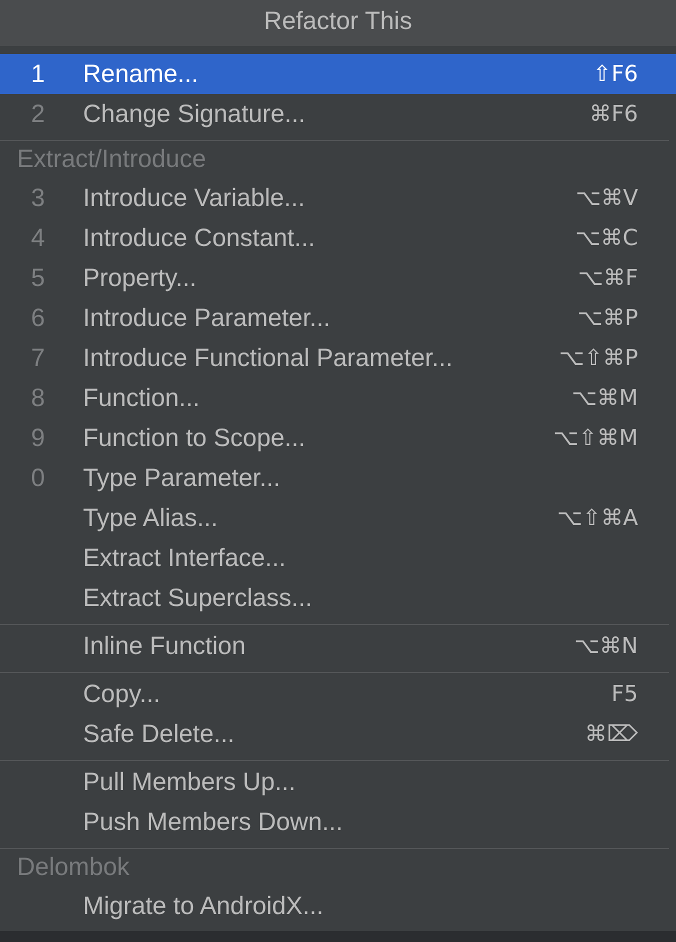  What do you see at coordinates (38, 398) in the screenshot?
I see `mnemonic-number: 8` at bounding box center [38, 398].